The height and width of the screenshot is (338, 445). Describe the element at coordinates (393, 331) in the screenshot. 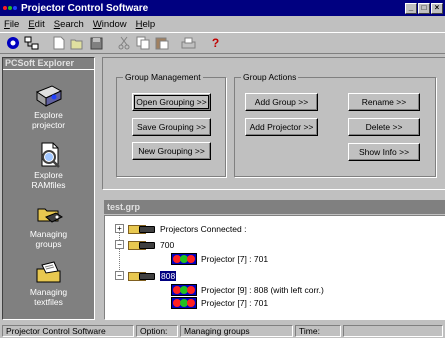

I see `status-time-value` at that location.